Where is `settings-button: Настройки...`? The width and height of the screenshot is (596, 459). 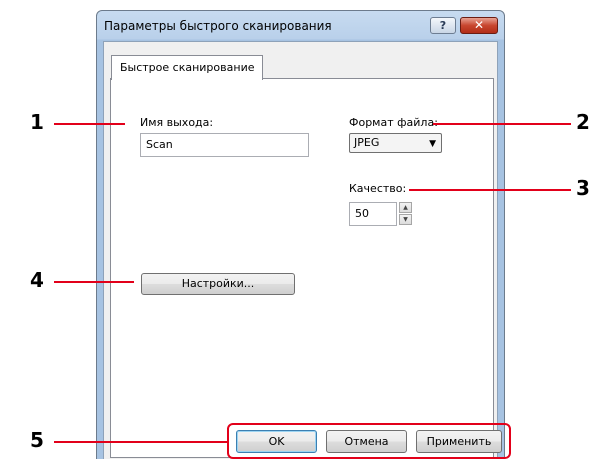 settings-button: Настройки... is located at coordinates (218, 284).